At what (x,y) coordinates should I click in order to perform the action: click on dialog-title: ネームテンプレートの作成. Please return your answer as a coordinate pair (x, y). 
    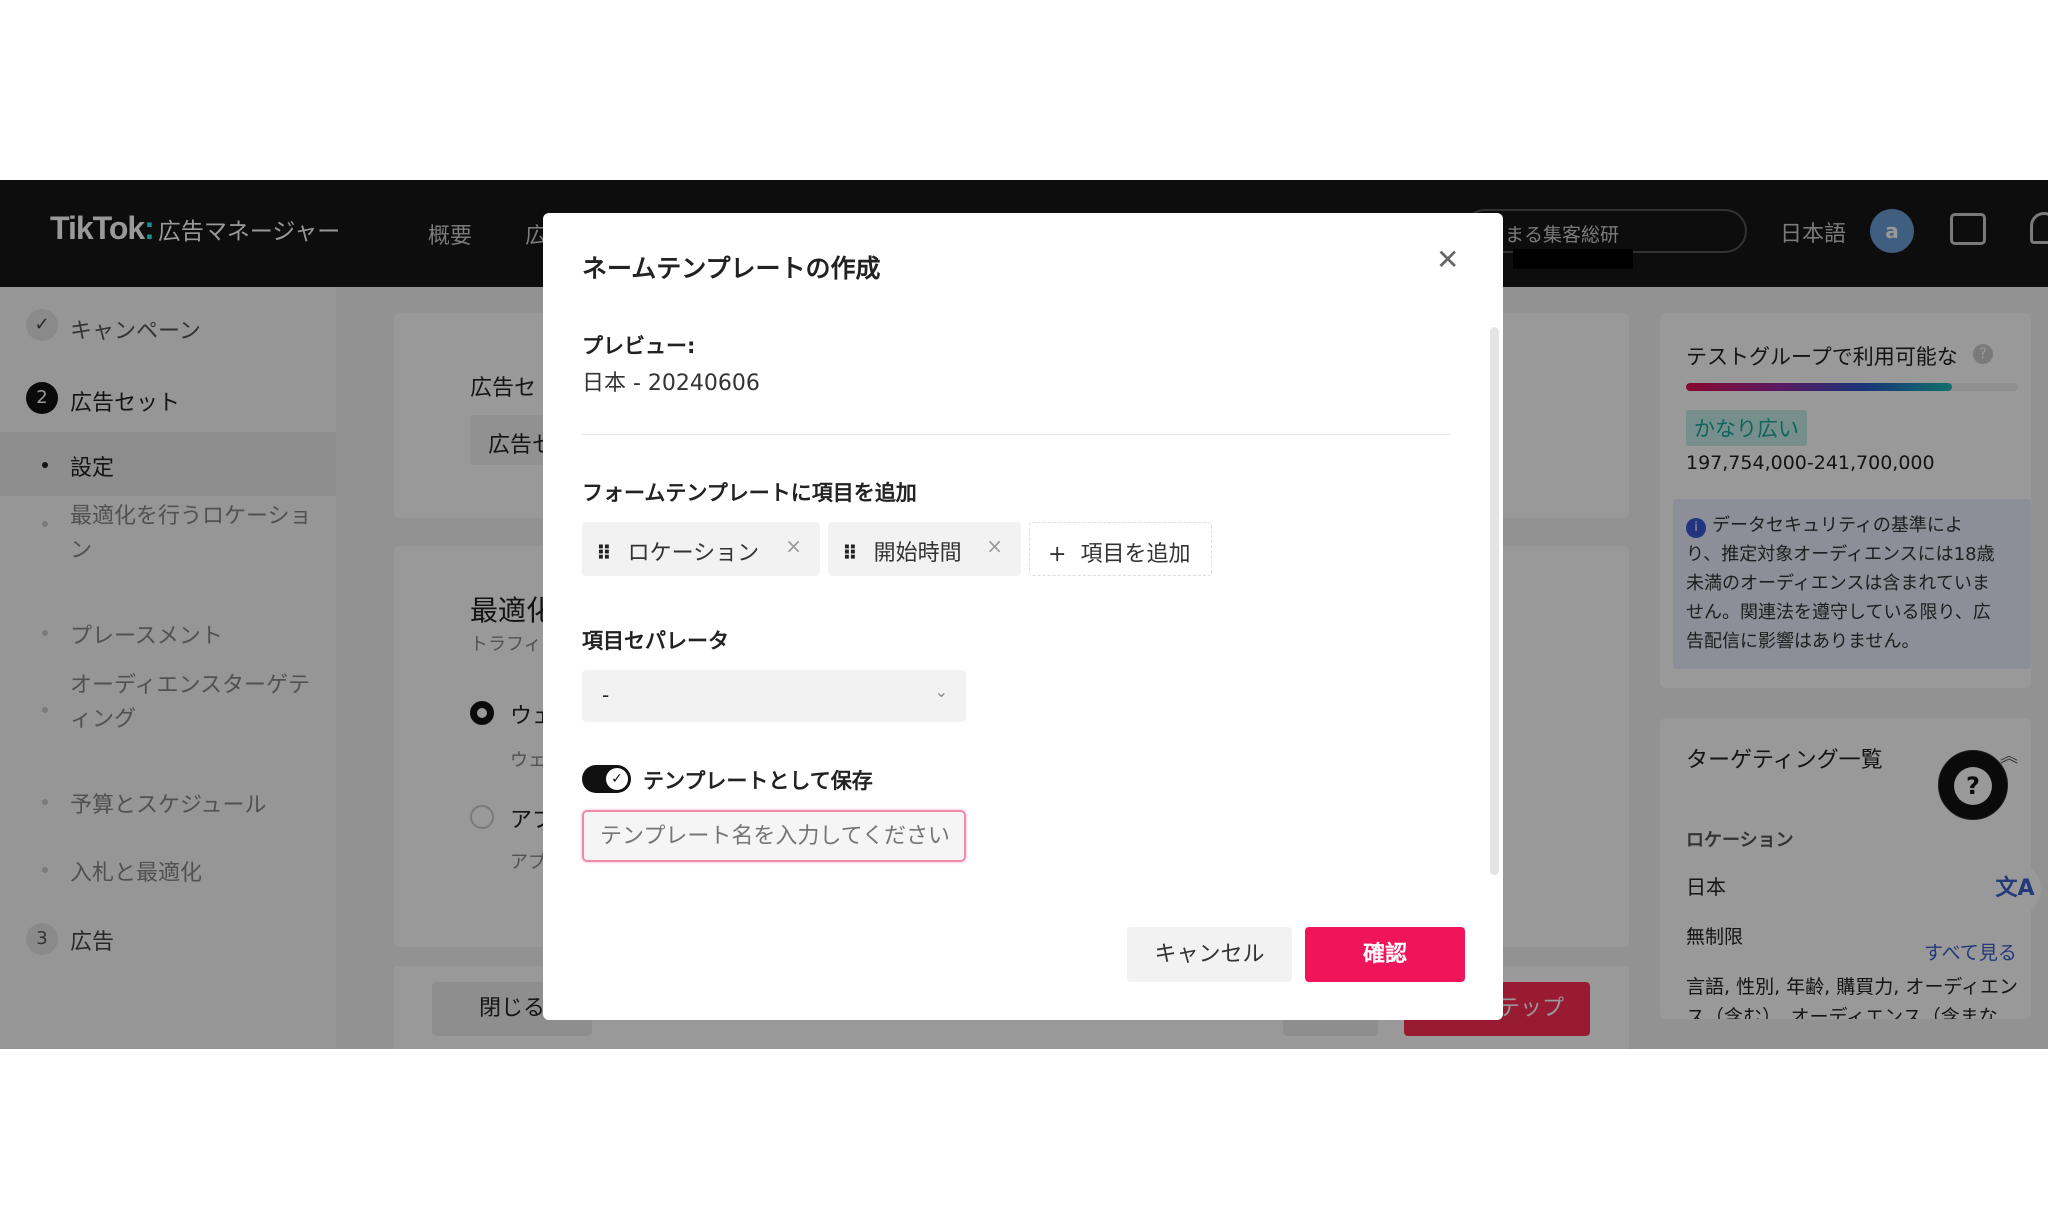
    Looking at the image, I should click on (731, 268).